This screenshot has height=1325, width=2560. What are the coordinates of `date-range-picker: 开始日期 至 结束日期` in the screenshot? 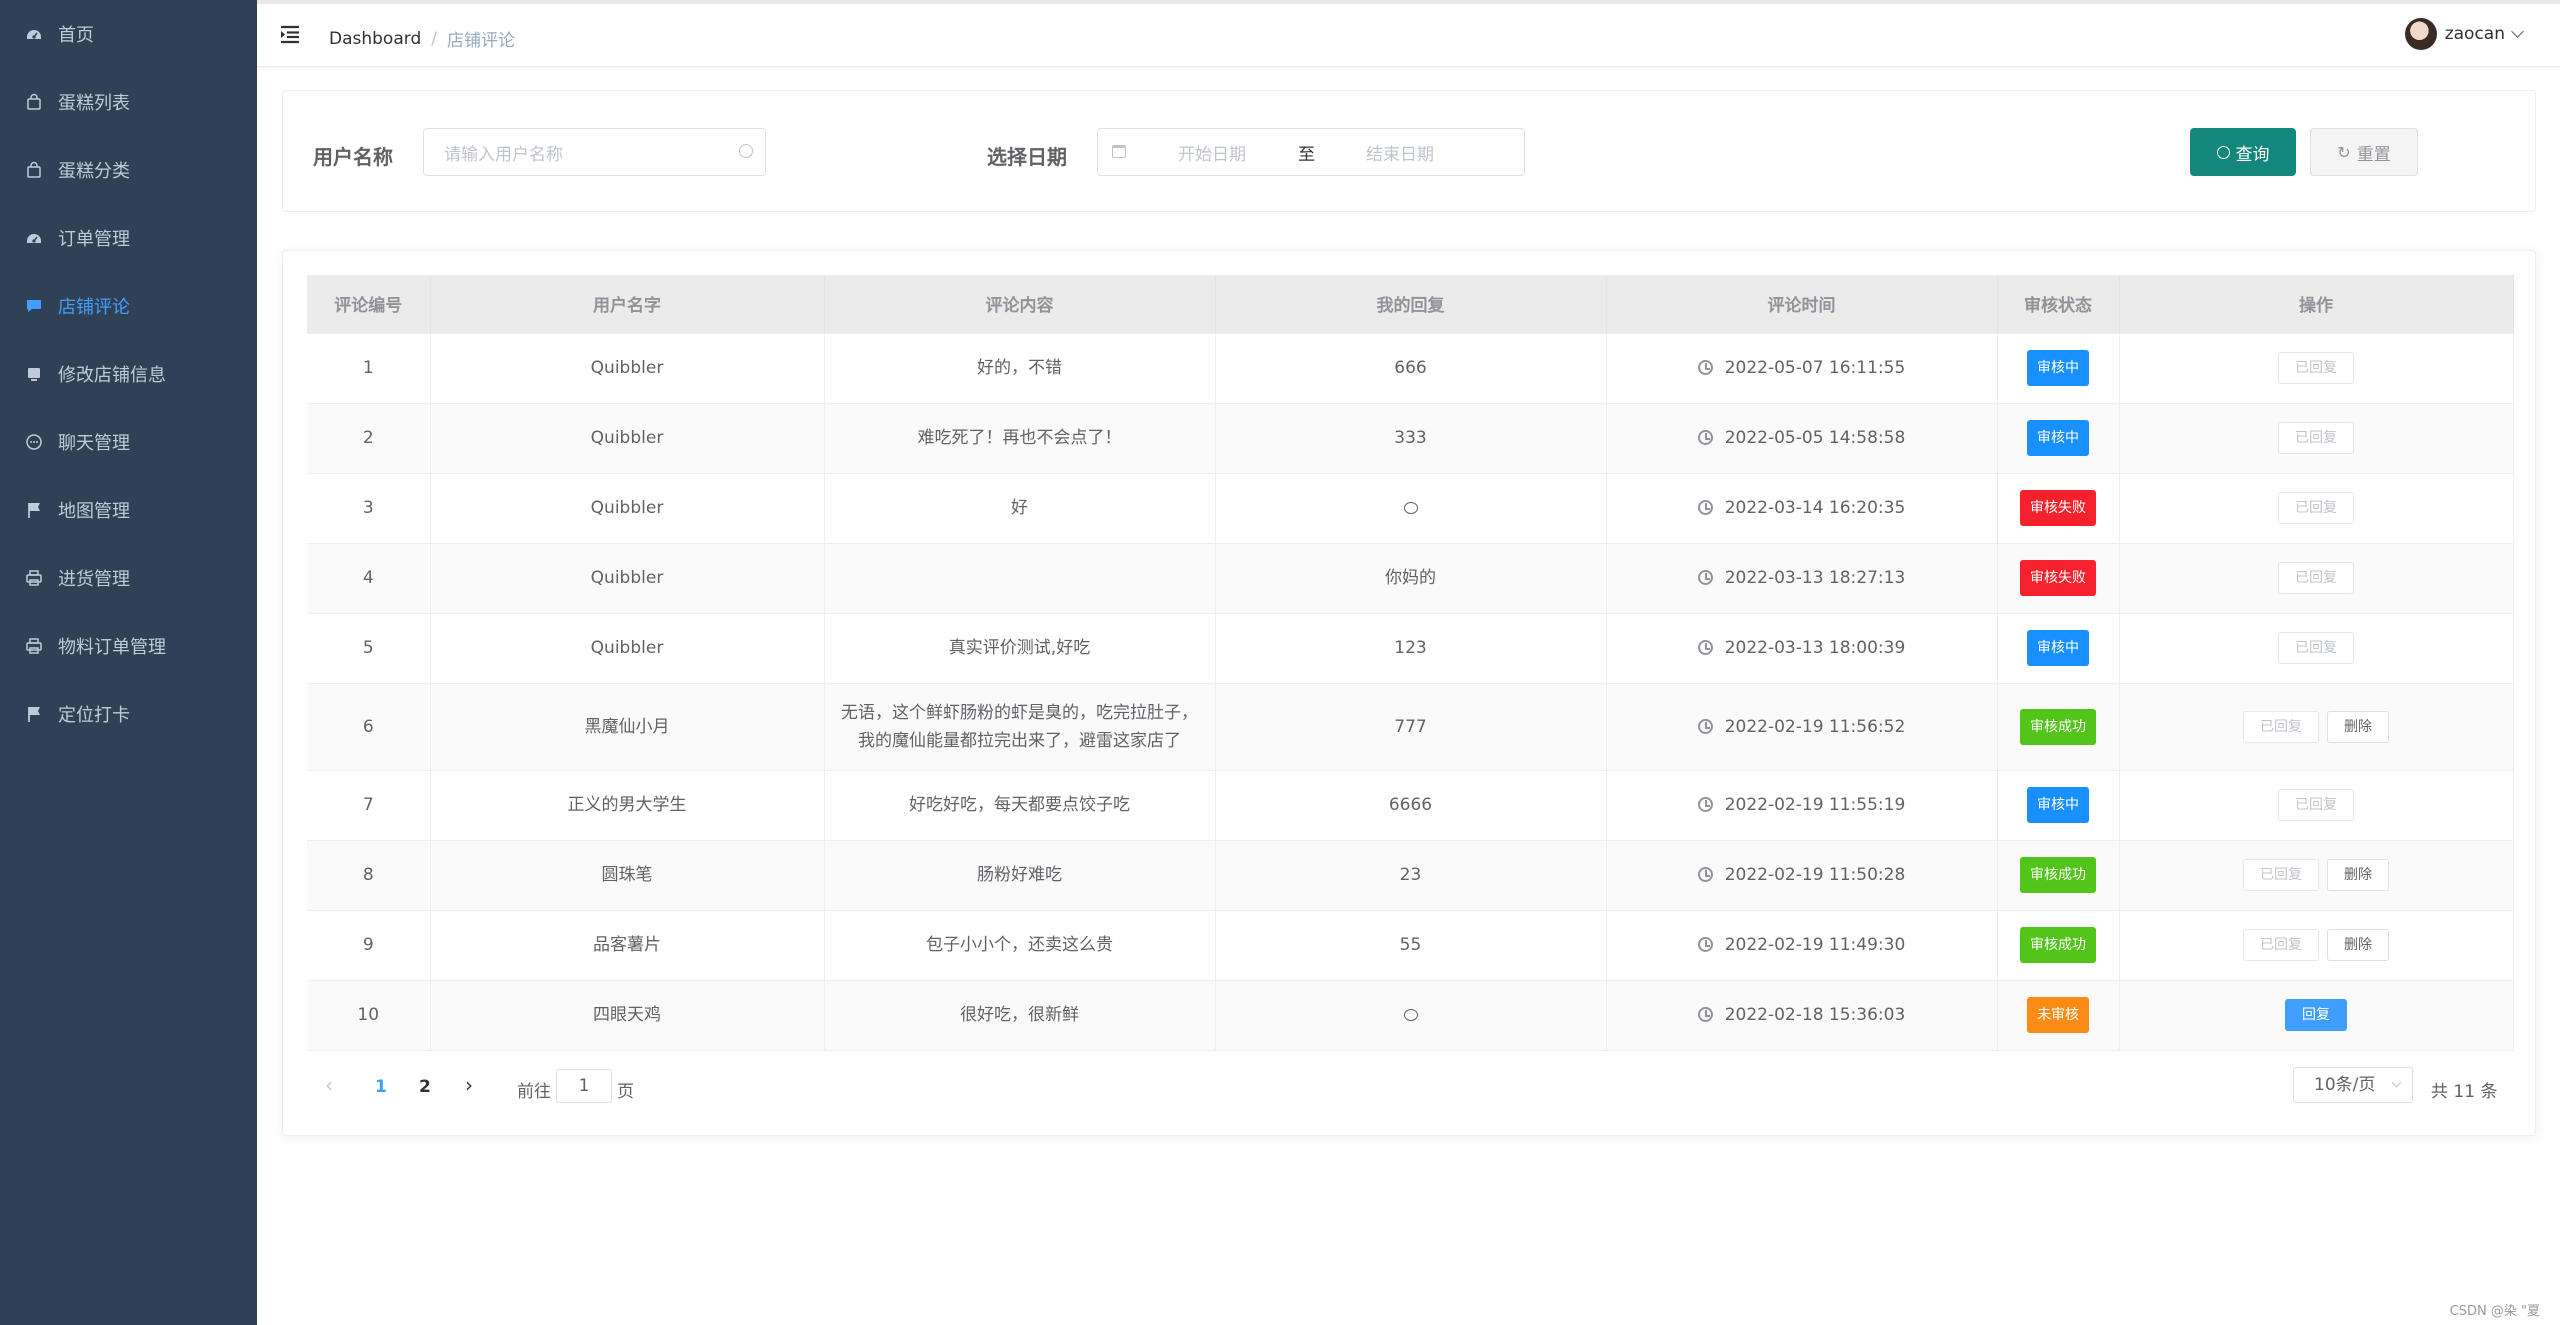 It's located at (1311, 152).